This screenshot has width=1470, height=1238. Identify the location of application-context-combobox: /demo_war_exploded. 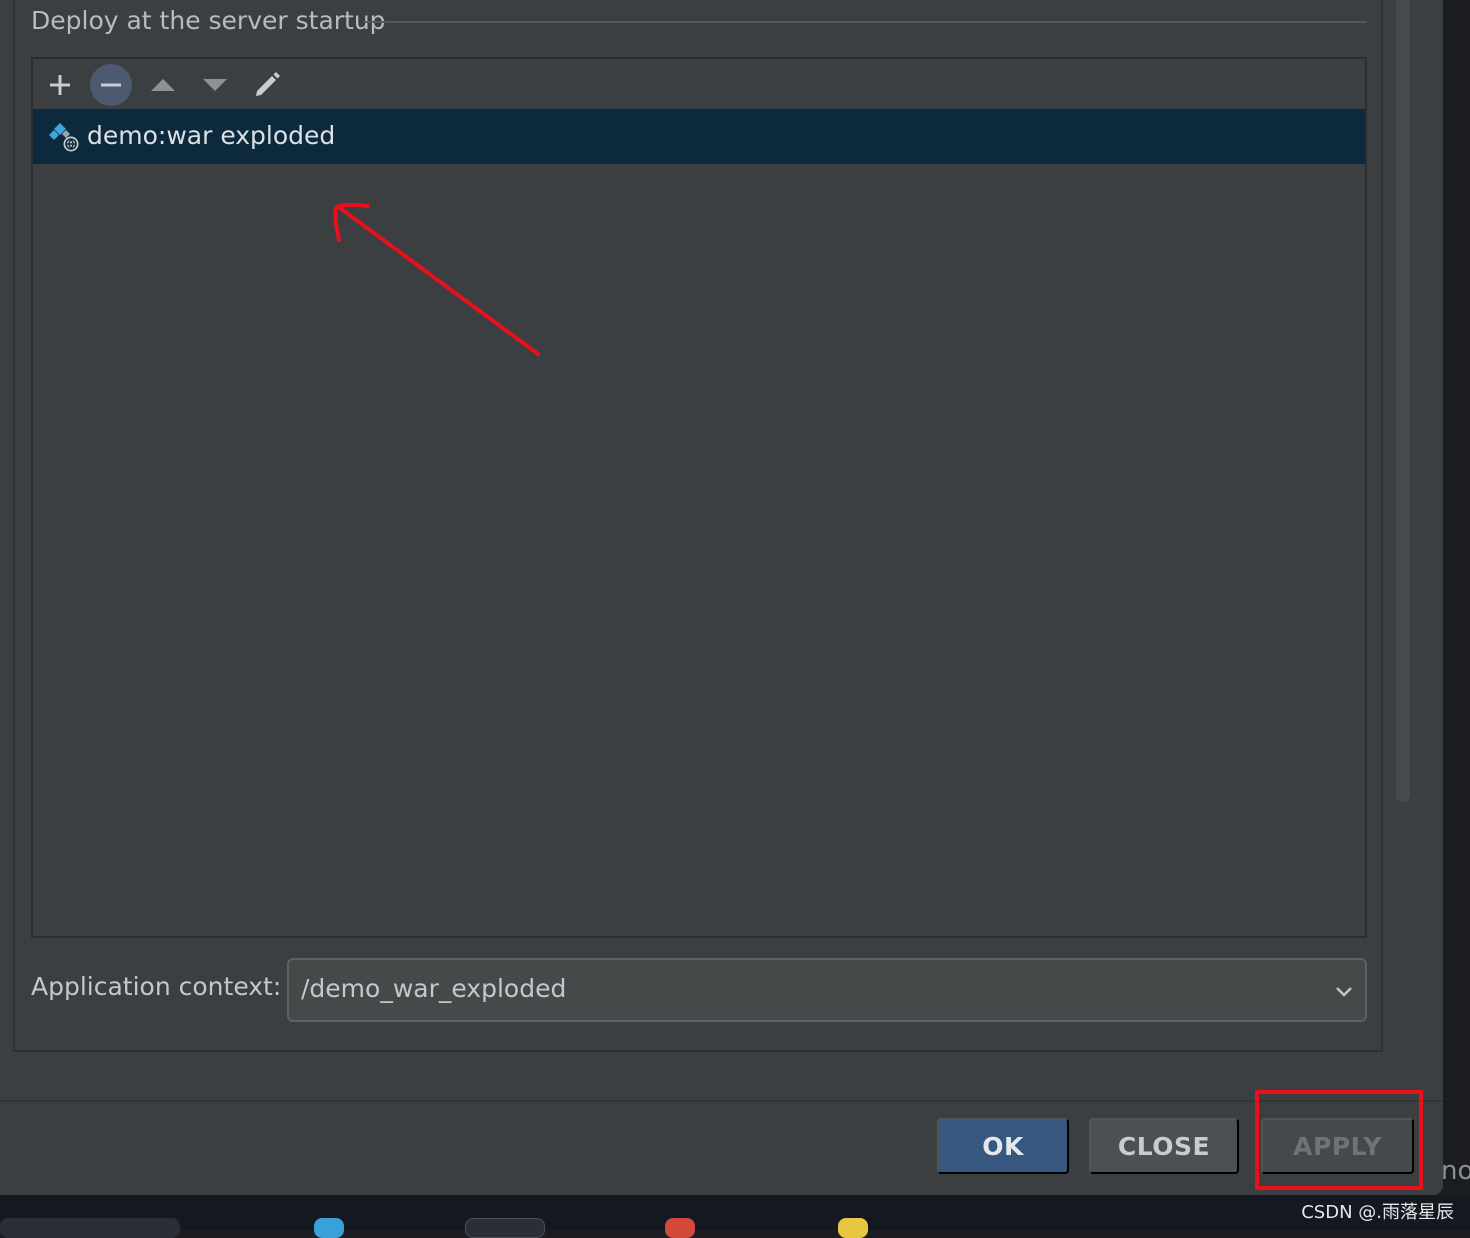
(827, 990).